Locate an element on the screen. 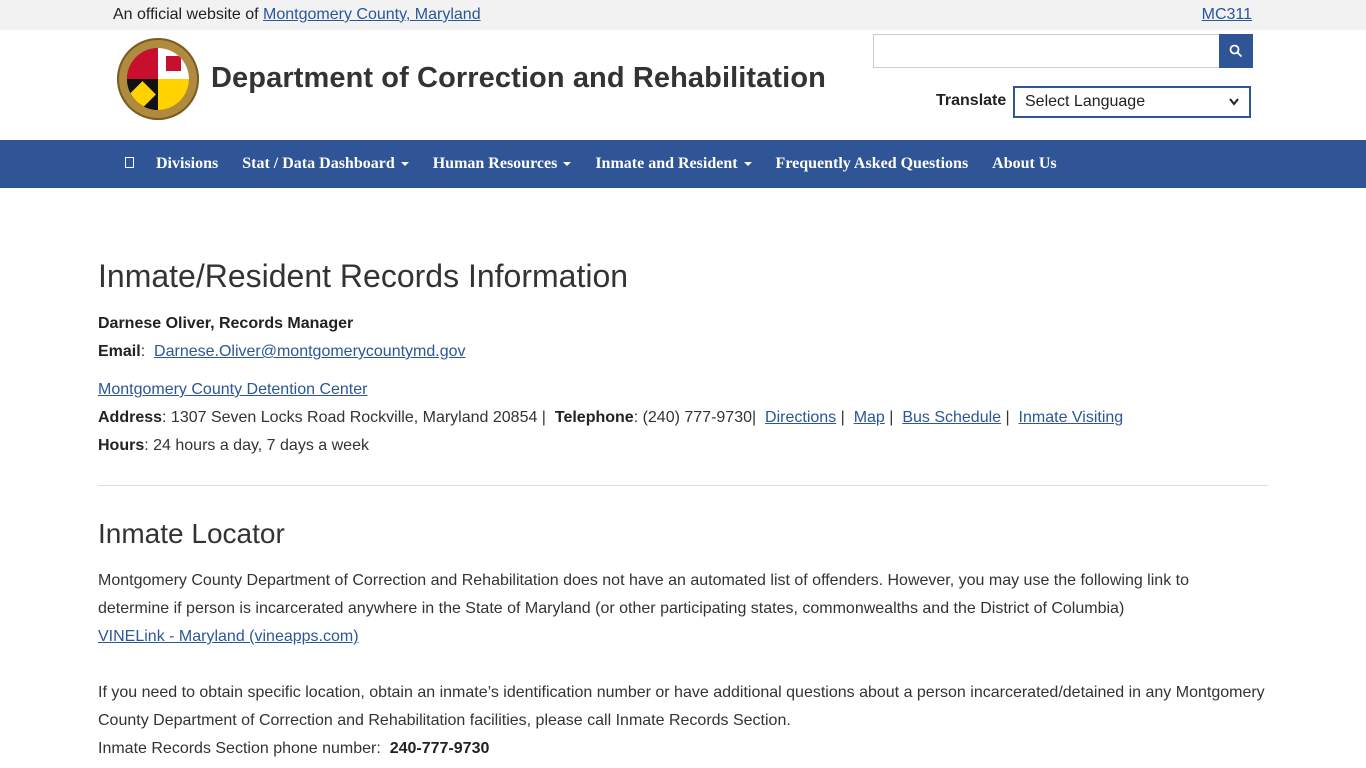  nav-inmate-label: Inmate and Resident is located at coordinates (666, 163).